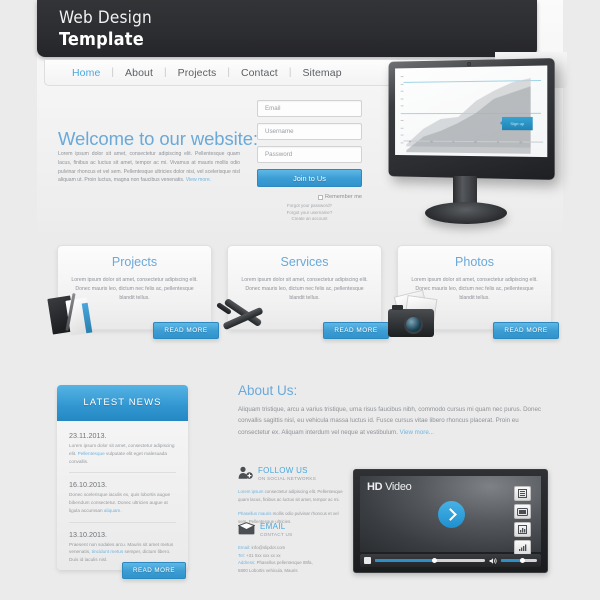 This screenshot has width=600, height=600. I want to click on create-account-link: Create an account, so click(309, 219).